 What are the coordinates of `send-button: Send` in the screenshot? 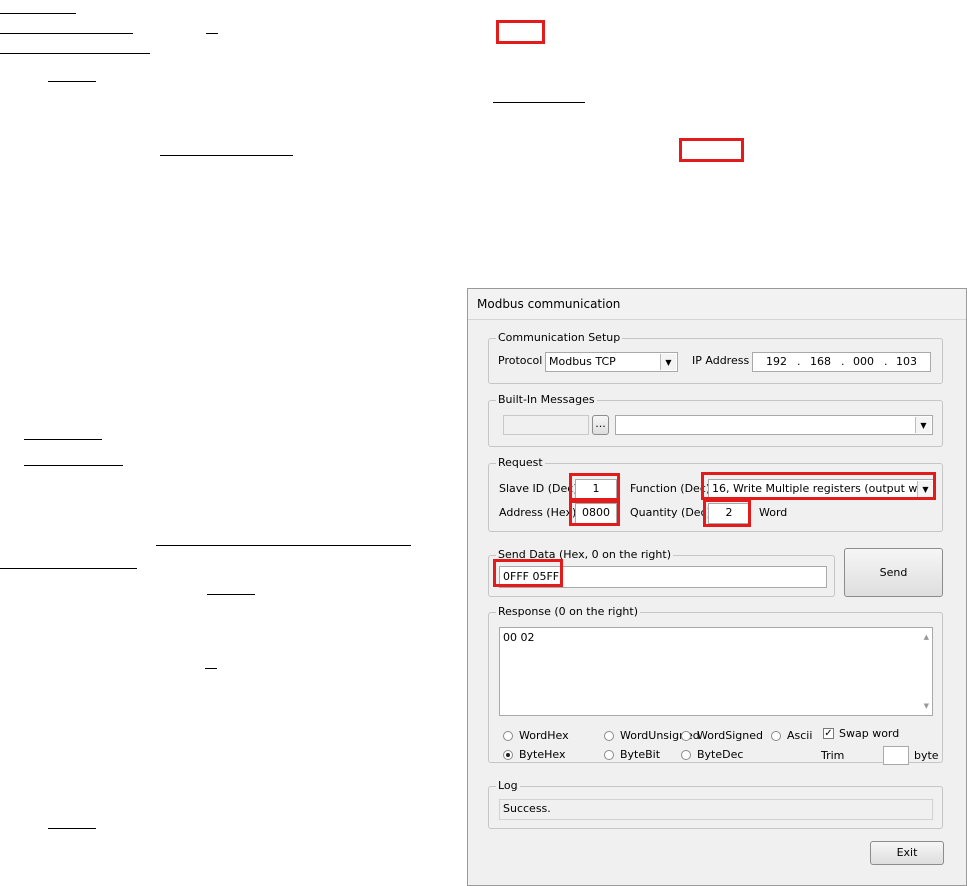 It's located at (893, 572).